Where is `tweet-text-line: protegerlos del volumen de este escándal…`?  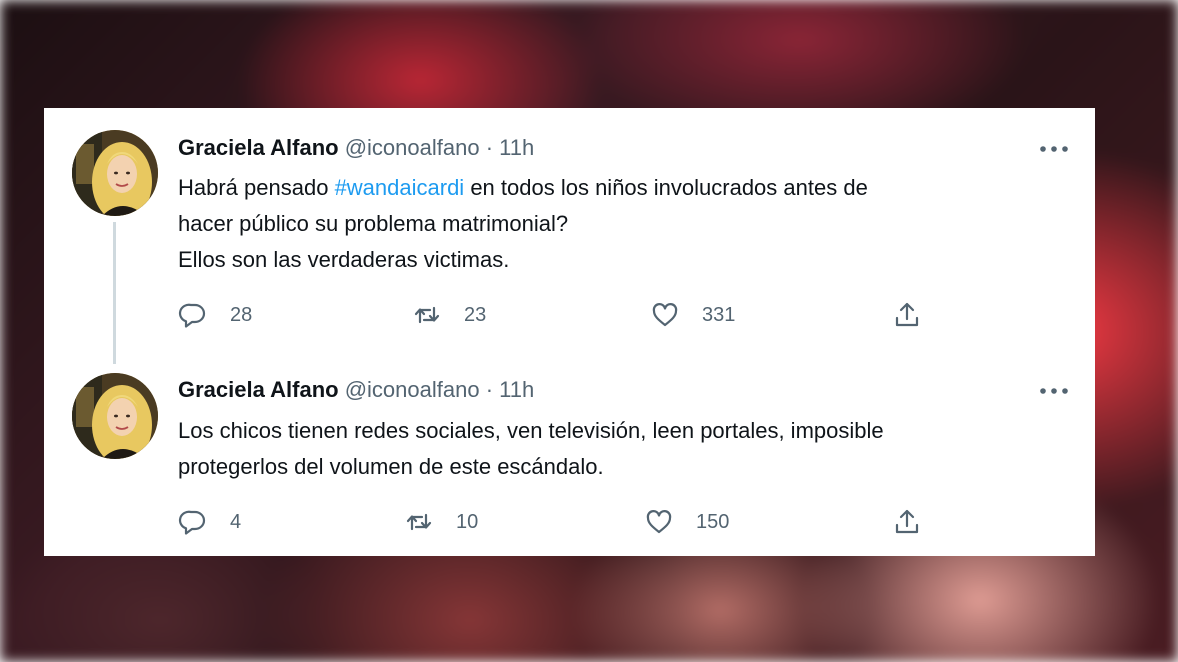 tweet-text-line: protegerlos del volumen de este escándal… is located at coordinates (391, 466).